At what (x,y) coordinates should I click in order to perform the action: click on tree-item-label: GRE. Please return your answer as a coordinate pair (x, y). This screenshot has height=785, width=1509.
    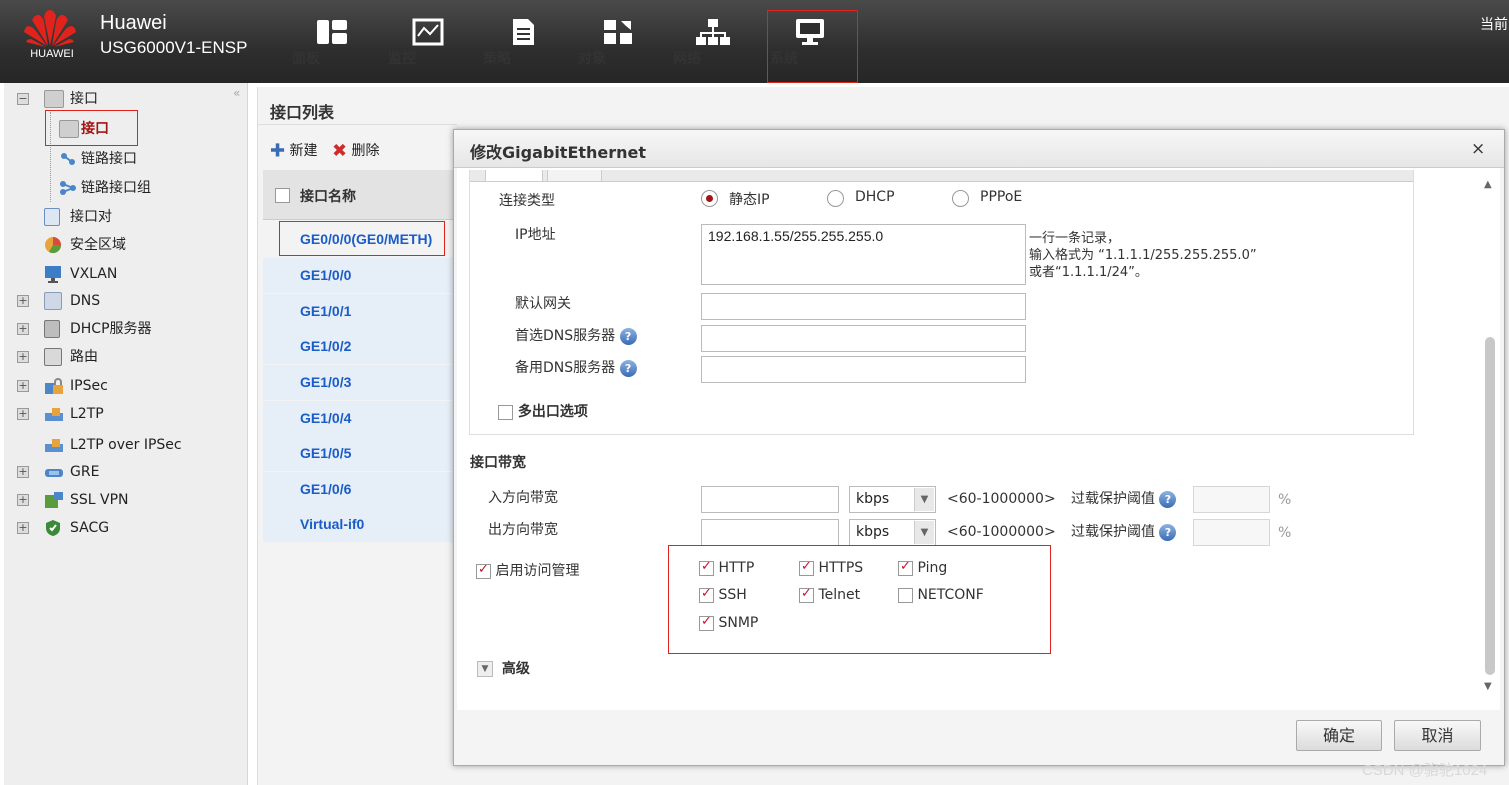
    Looking at the image, I should click on (85, 472).